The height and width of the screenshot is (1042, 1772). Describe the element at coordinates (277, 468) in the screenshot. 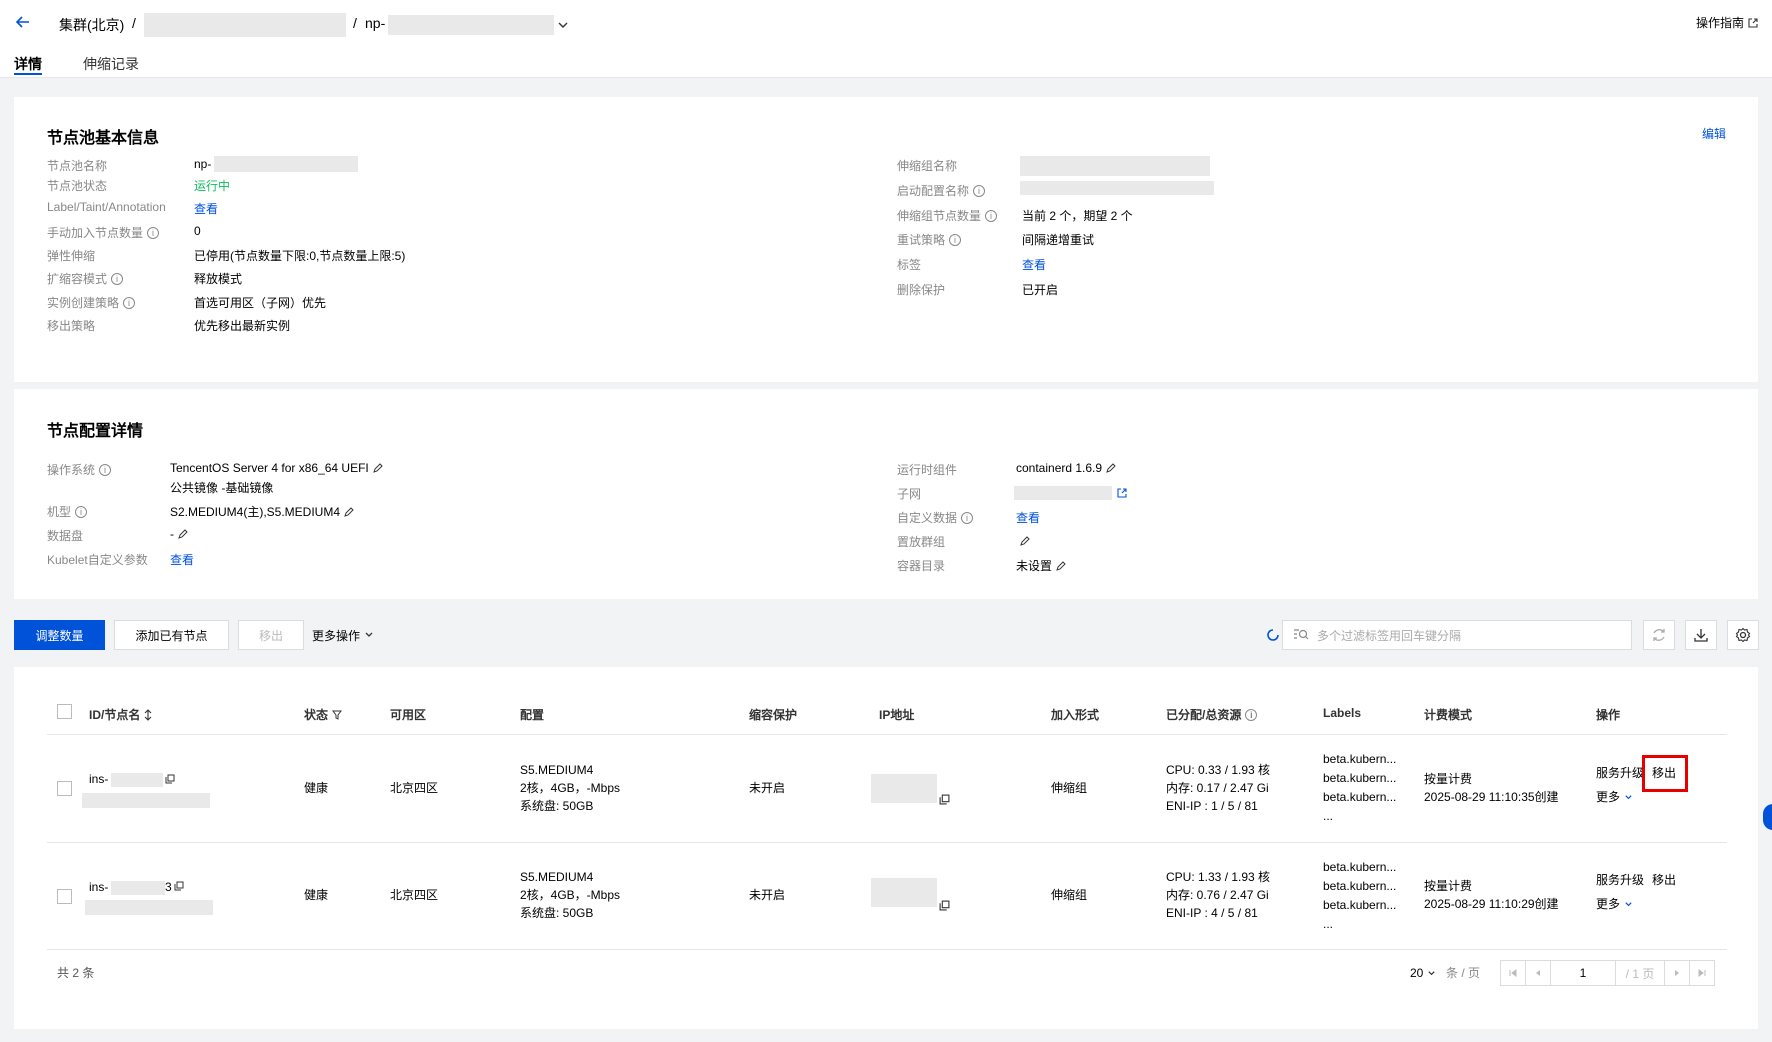

I see `os-value: TencentOS Server 4 for x86_64 UEFI` at that location.